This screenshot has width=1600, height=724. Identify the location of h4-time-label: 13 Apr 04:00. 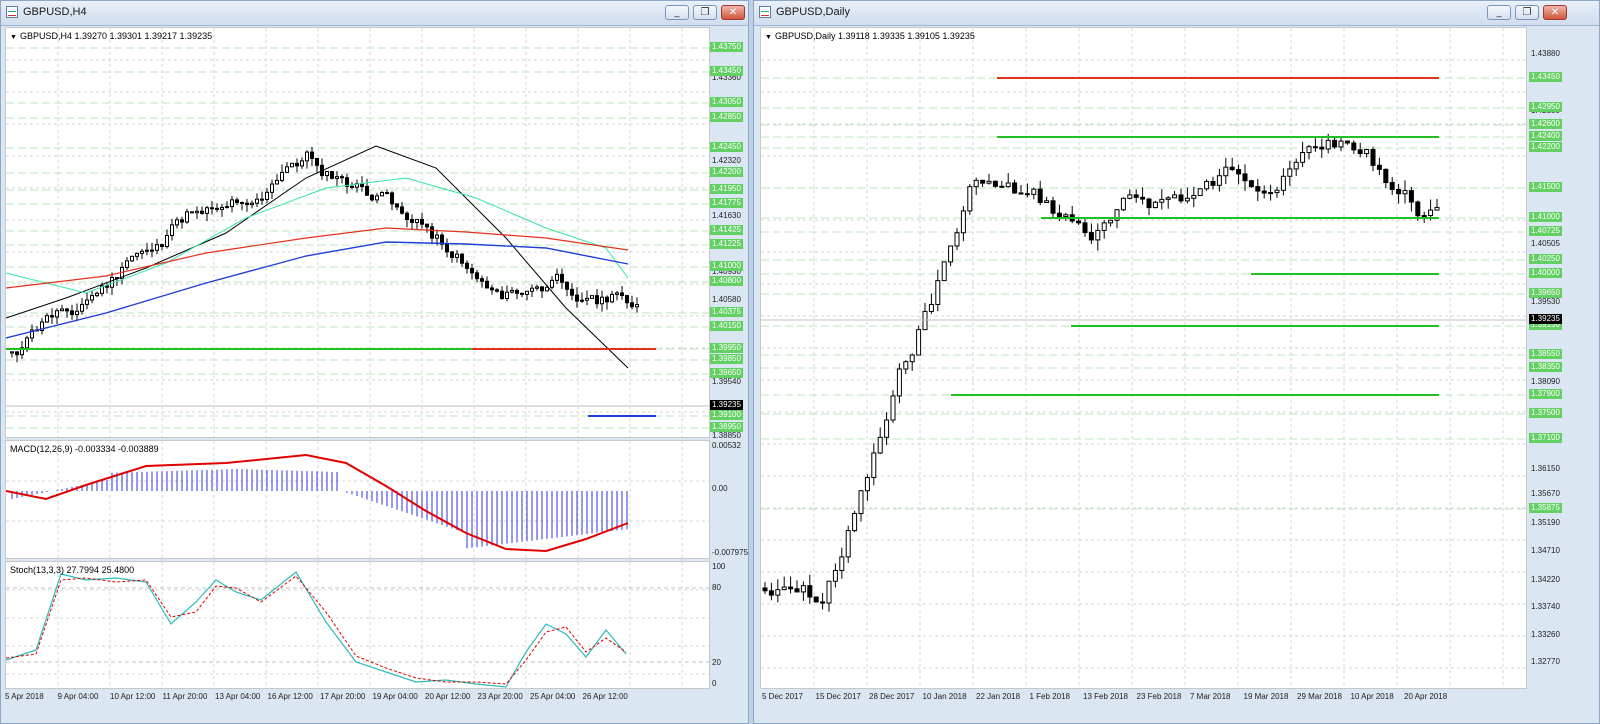
(238, 696).